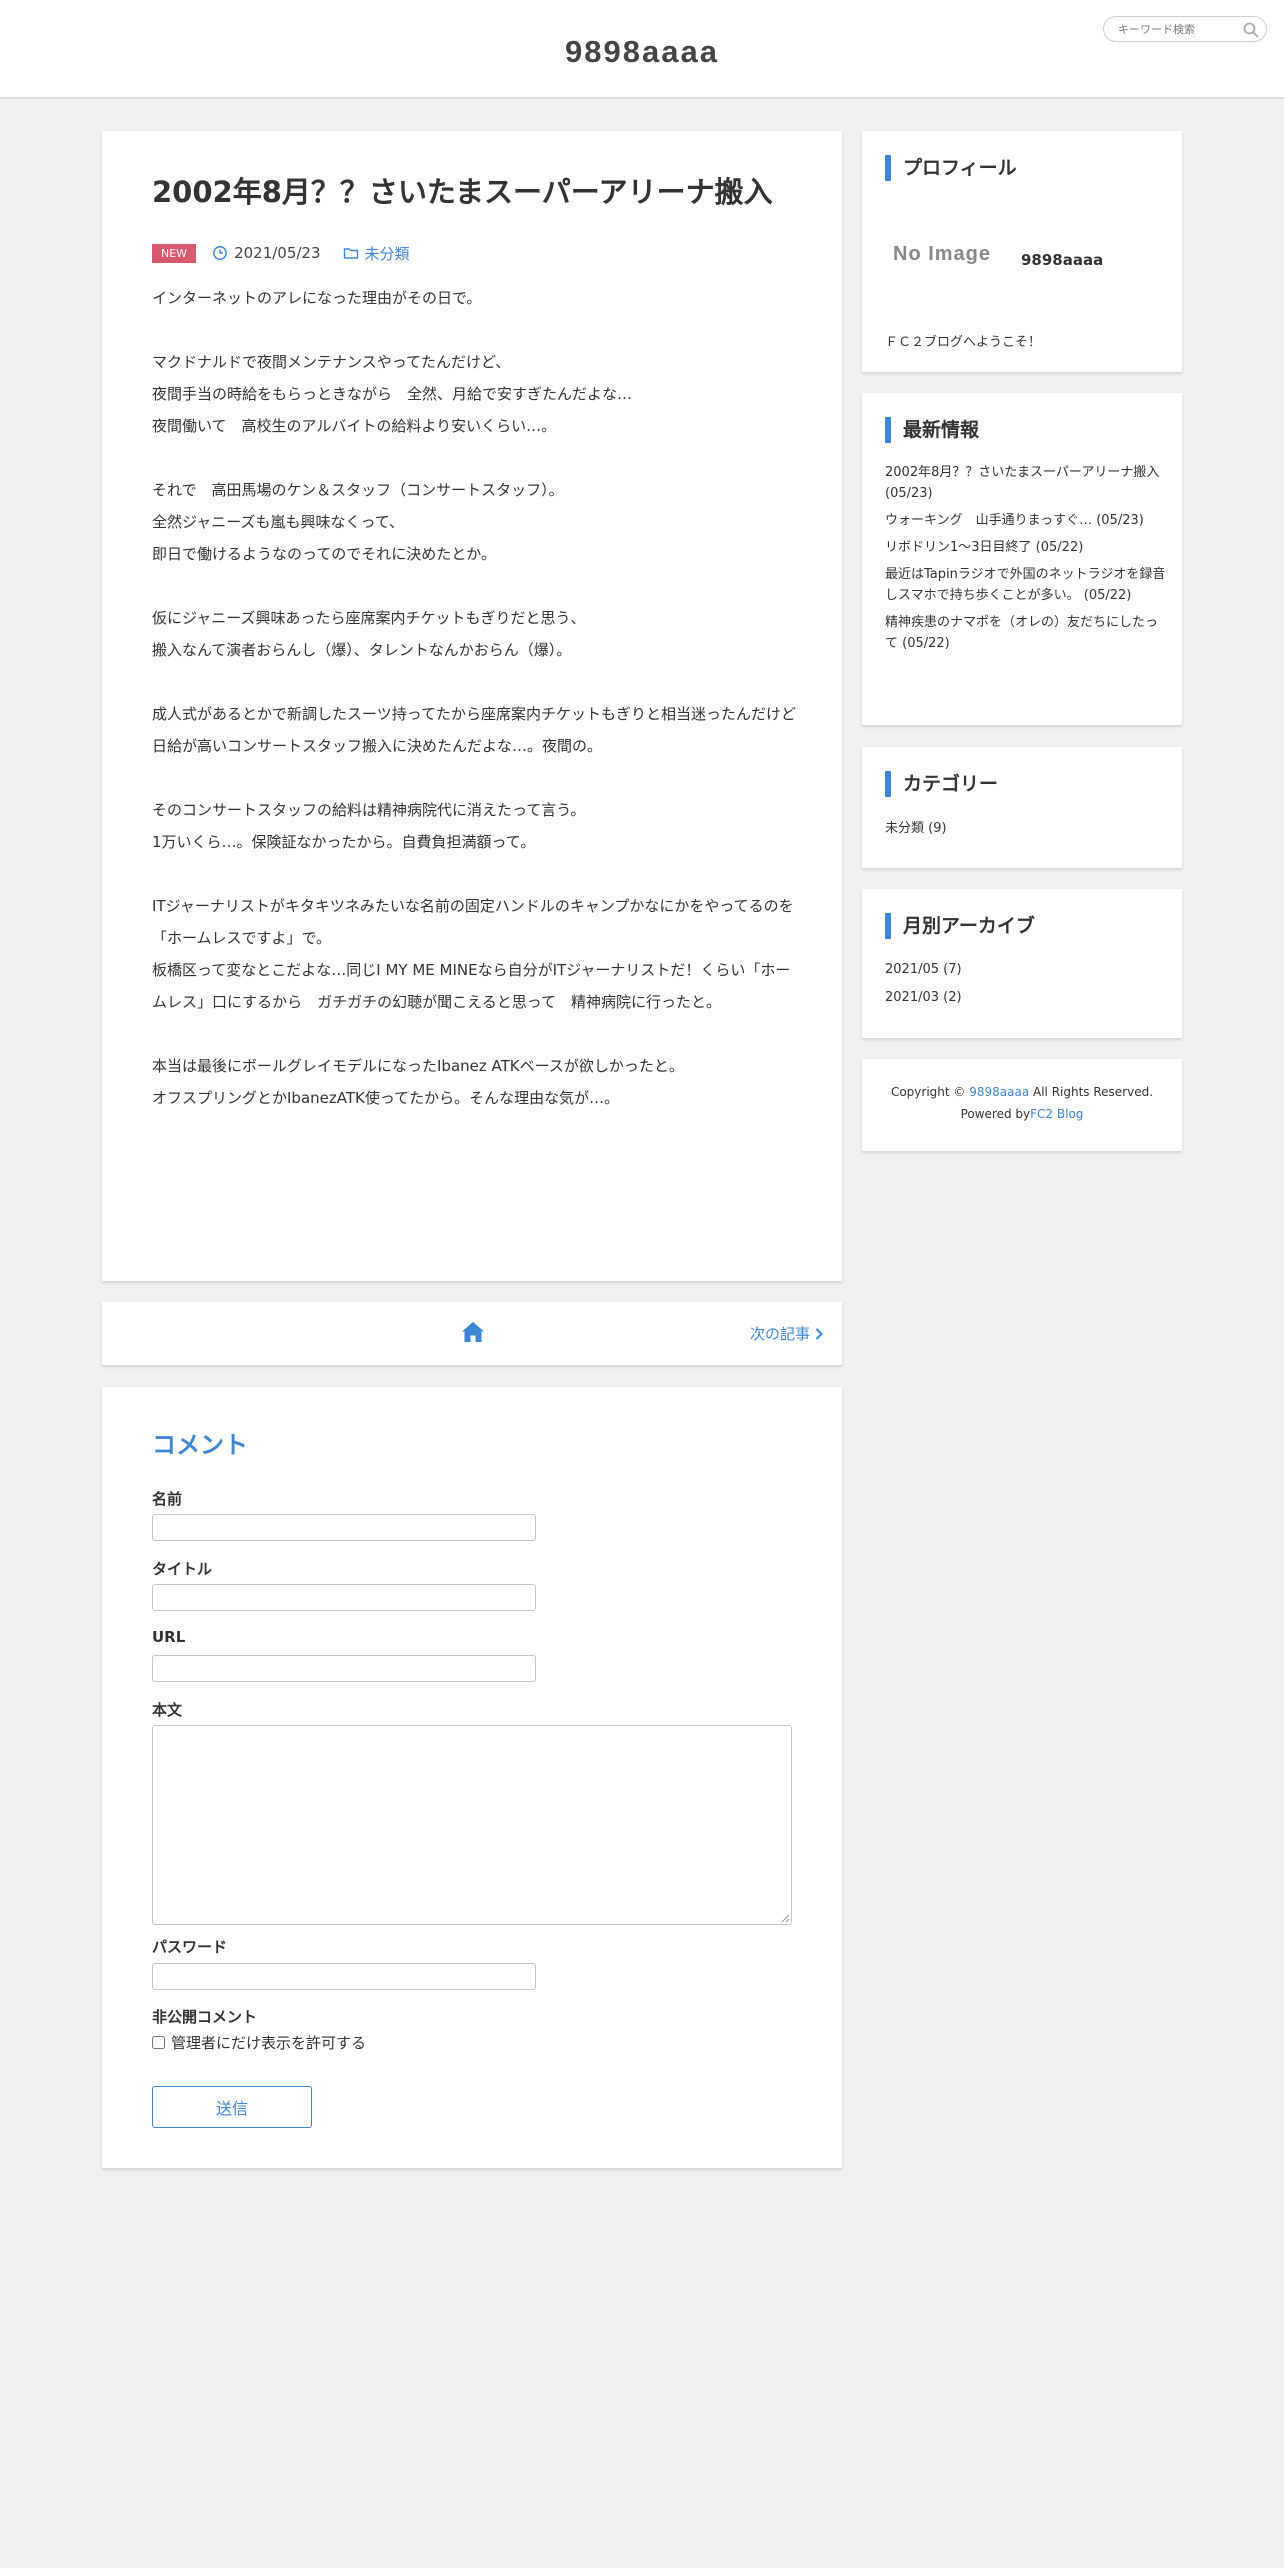 This screenshot has height=2568, width=1284. Describe the element at coordinates (1026, 633) in the screenshot. I see `recent-post-link: 精神疾患のナマポを（オレの）友だちにしたって (05/22)` at that location.